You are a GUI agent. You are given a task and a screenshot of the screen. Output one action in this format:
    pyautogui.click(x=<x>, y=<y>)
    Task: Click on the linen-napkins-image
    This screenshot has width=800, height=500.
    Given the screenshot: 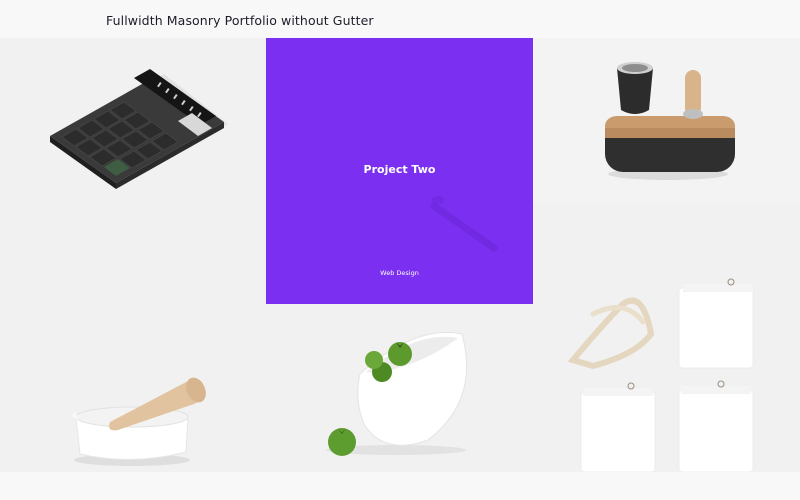 What is the action you would take?
    pyautogui.click(x=660, y=375)
    